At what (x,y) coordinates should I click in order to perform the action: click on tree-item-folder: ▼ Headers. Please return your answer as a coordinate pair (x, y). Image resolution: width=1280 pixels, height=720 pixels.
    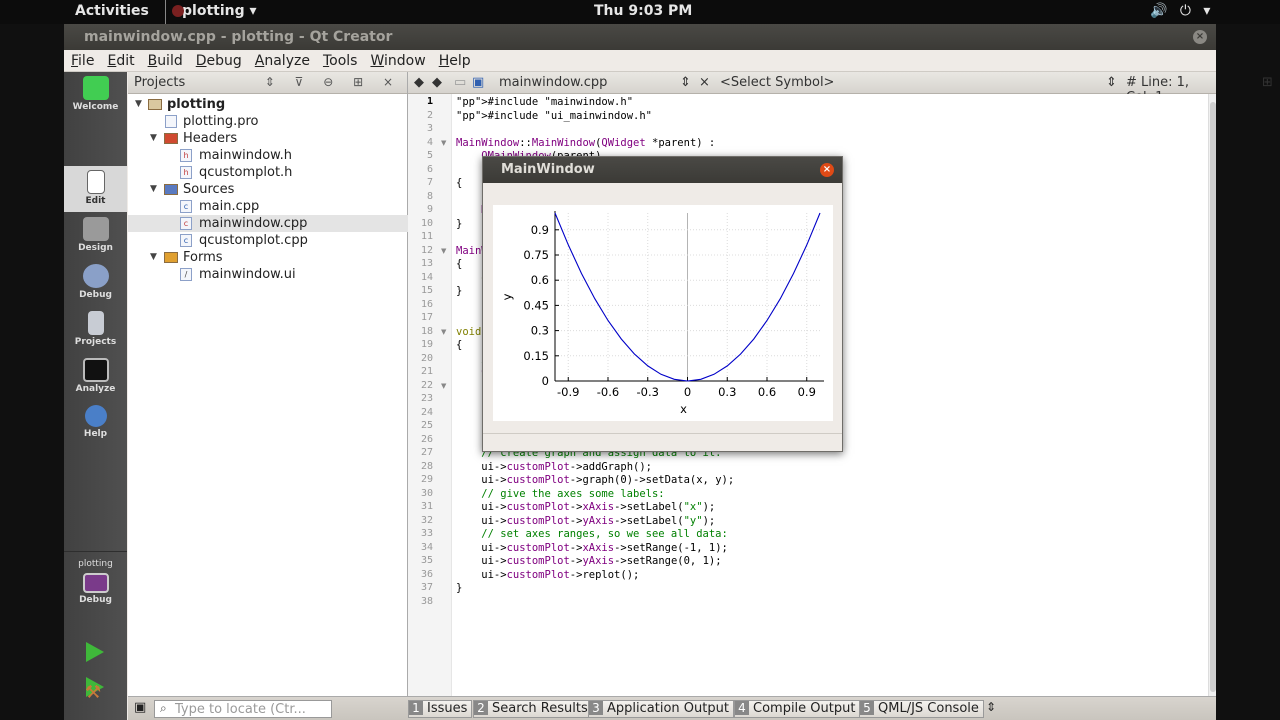
    Looking at the image, I should click on (268, 138).